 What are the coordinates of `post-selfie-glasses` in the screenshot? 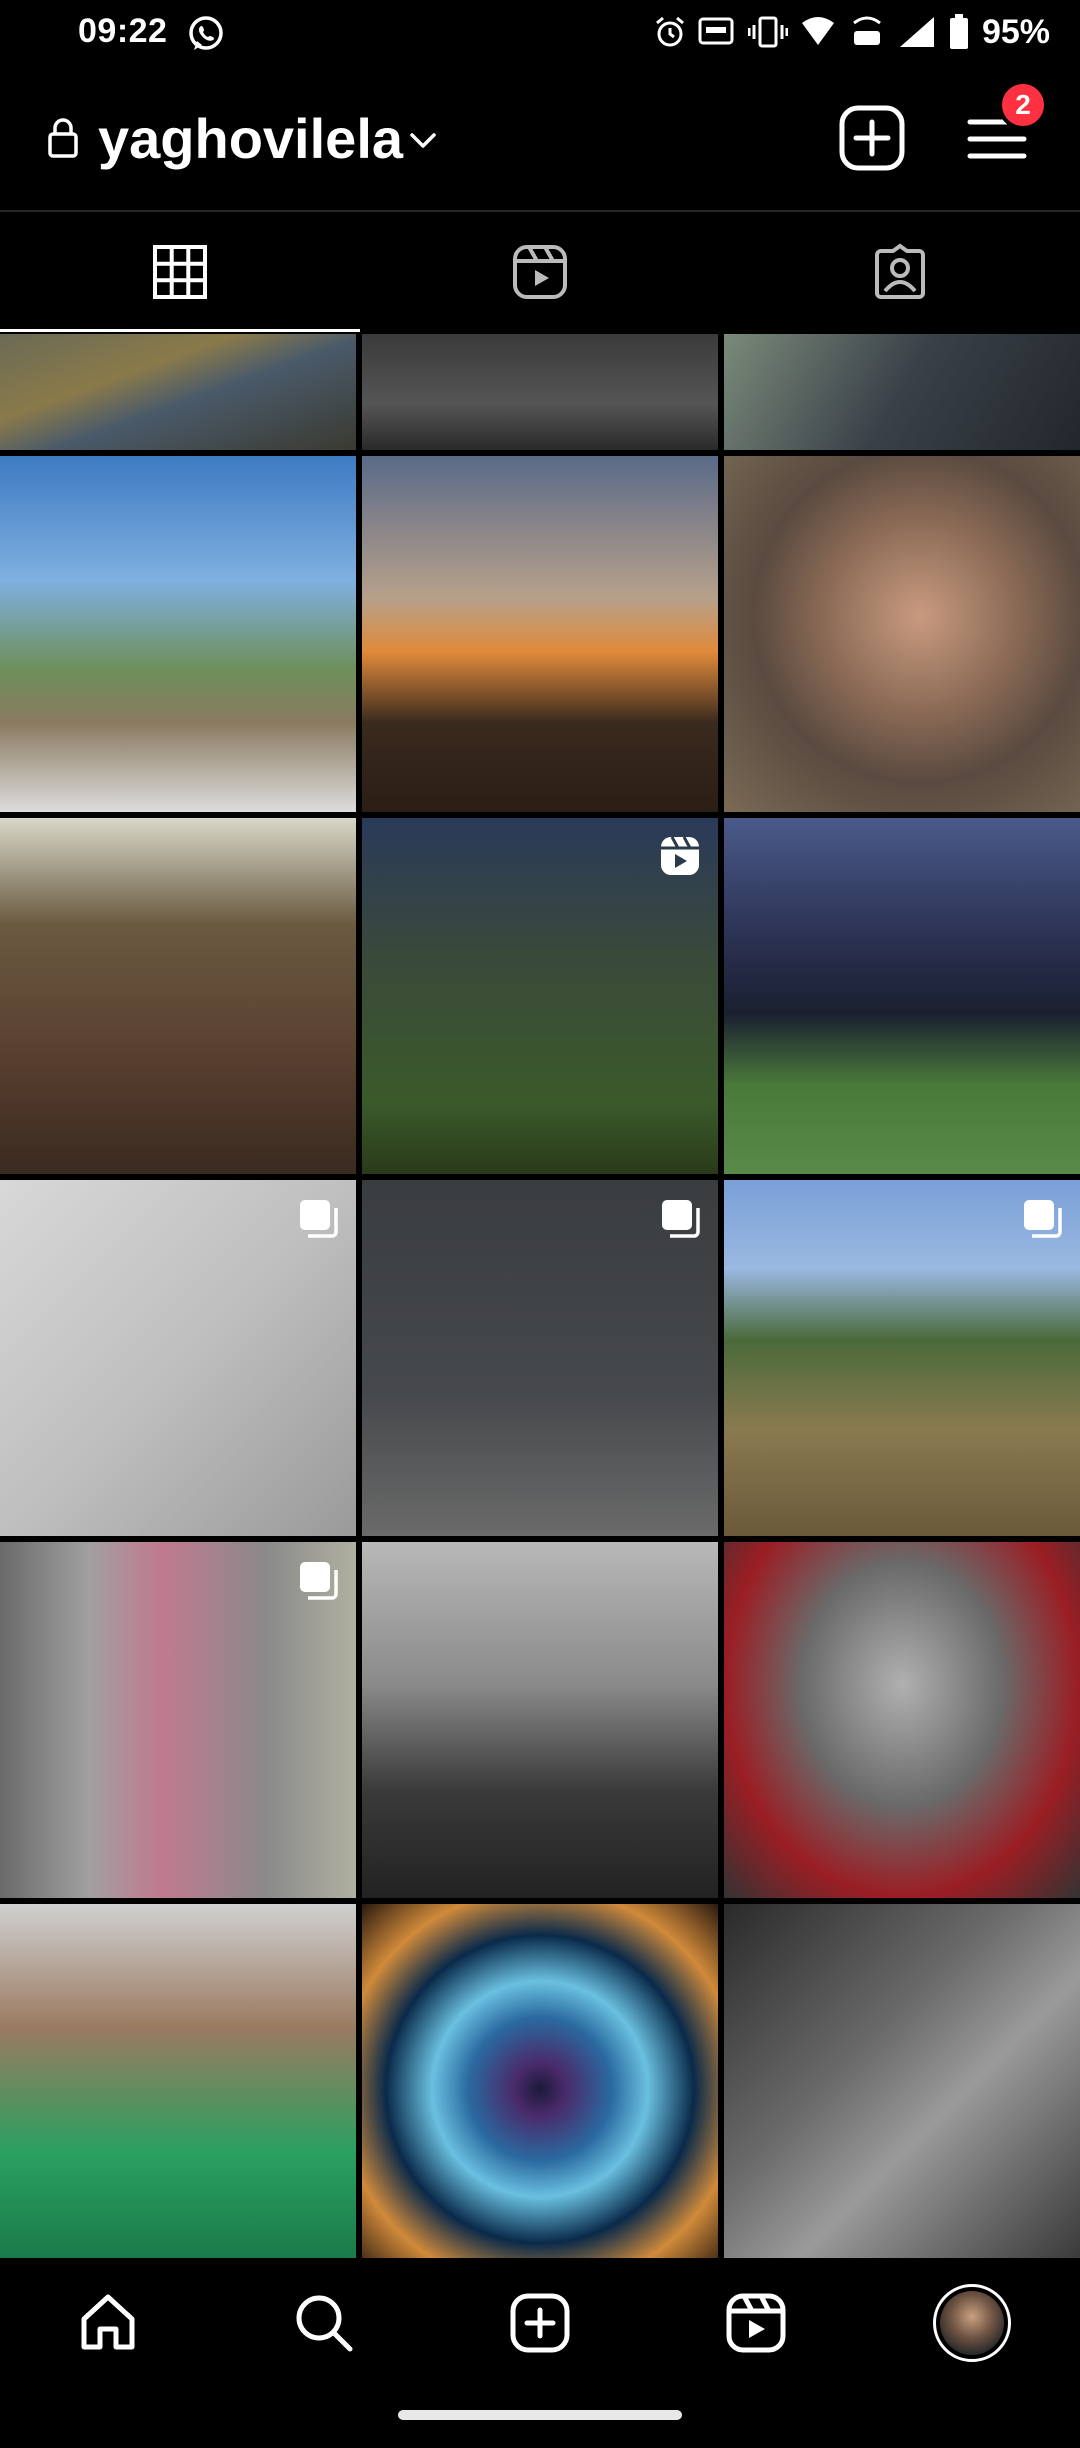 It's located at (902, 634).